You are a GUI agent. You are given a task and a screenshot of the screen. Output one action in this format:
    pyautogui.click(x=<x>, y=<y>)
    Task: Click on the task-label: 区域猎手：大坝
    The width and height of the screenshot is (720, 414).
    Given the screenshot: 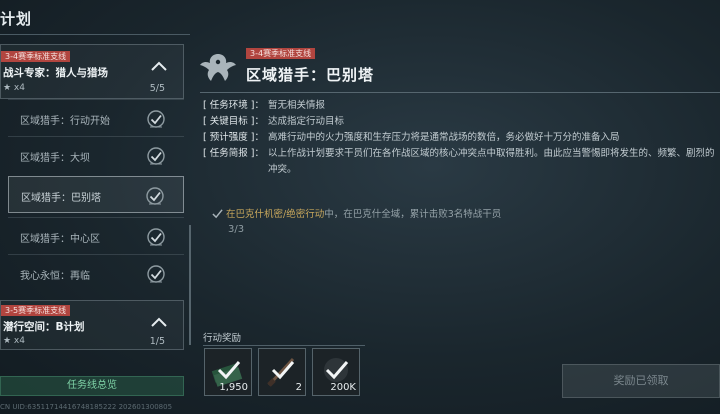 What is the action you would take?
    pyautogui.click(x=55, y=158)
    